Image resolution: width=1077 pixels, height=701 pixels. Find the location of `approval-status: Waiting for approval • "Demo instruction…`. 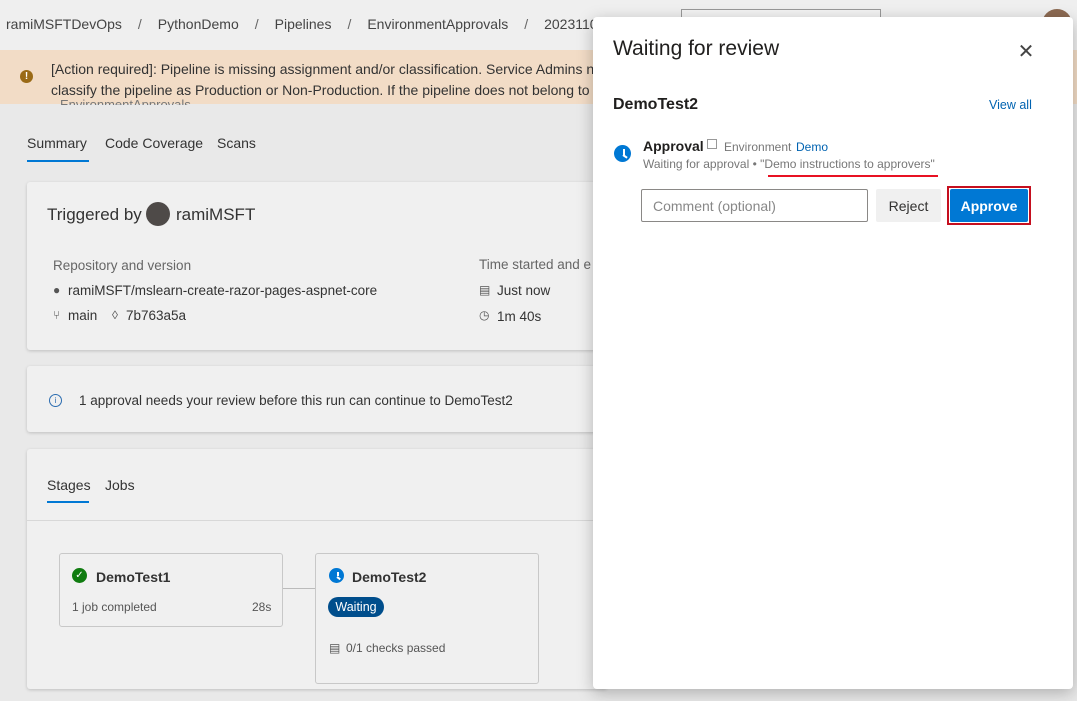

approval-status: Waiting for approval • "Demo instruction… is located at coordinates (789, 164).